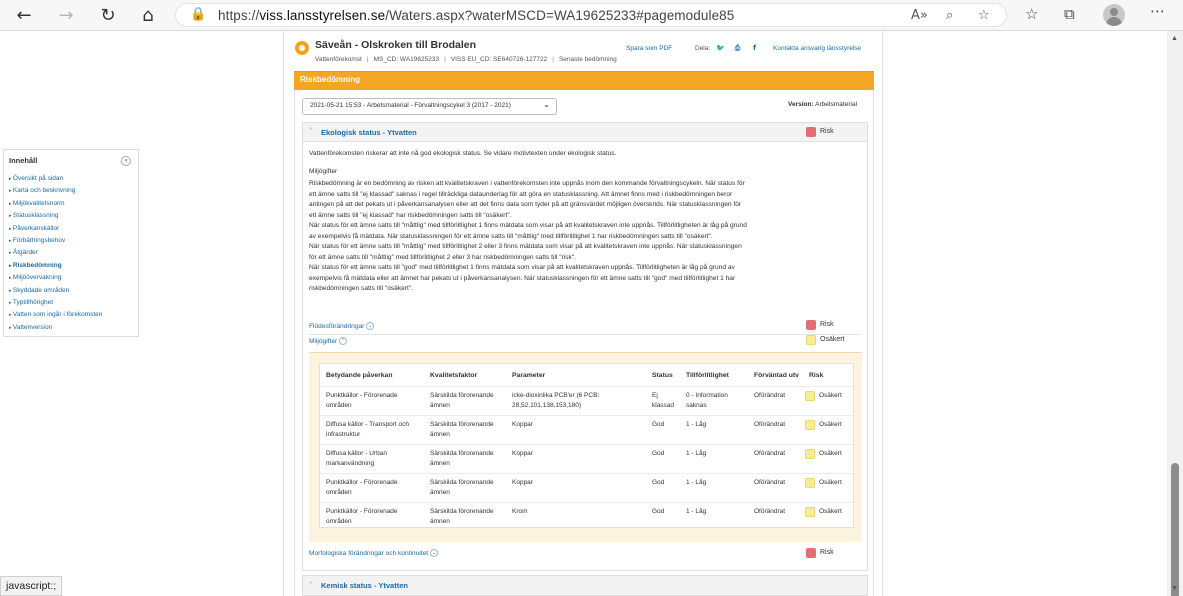  Describe the element at coordinates (1157, 11) in the screenshot. I see `more-icon: ⋯` at that location.